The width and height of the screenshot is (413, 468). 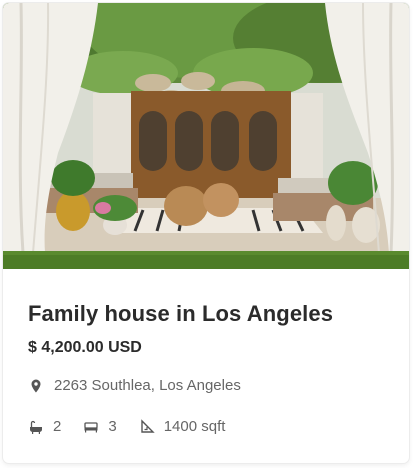 I want to click on feature-baths: 2, so click(x=44, y=426).